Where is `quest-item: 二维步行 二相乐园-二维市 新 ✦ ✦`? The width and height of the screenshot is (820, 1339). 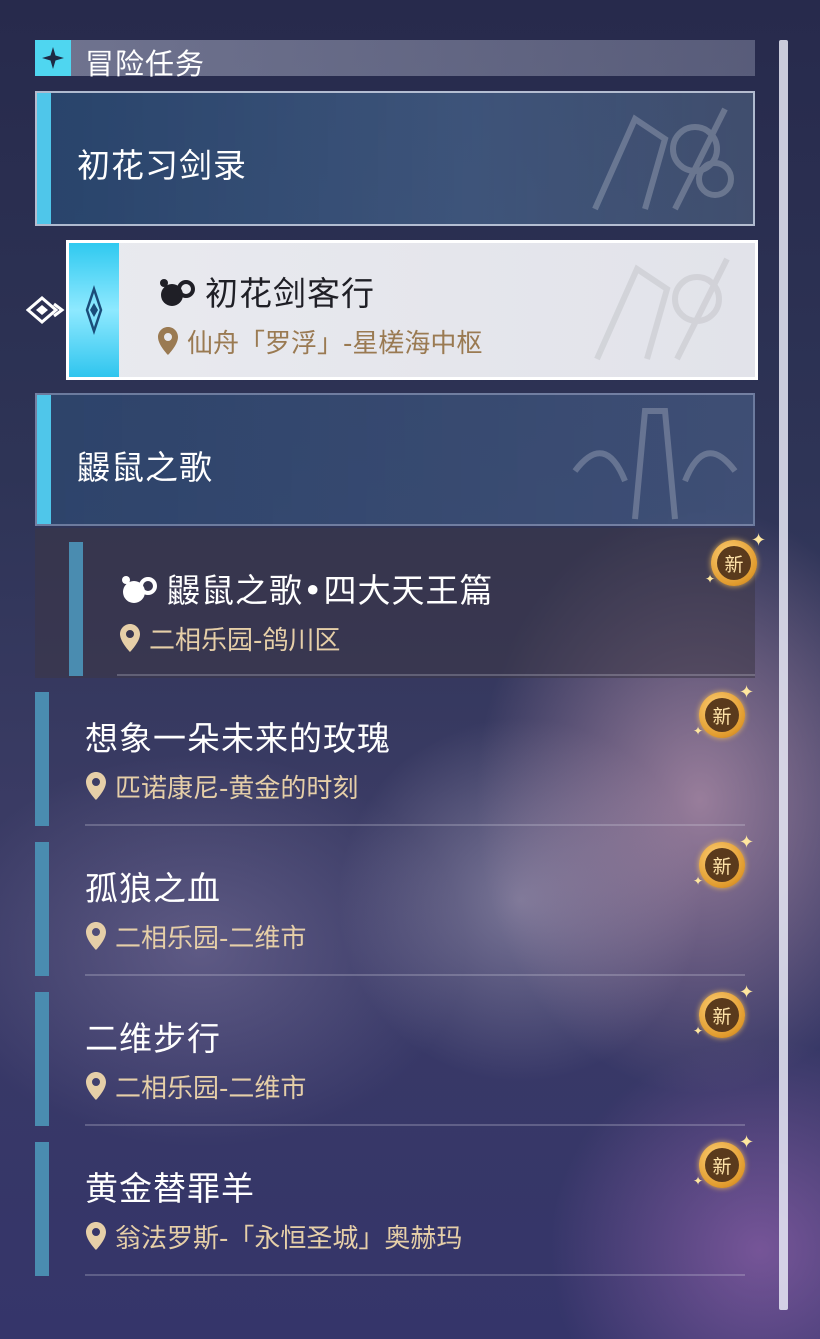 quest-item: 二维步行 二相乐园-二维市 新 ✦ ✦ is located at coordinates (395, 1055).